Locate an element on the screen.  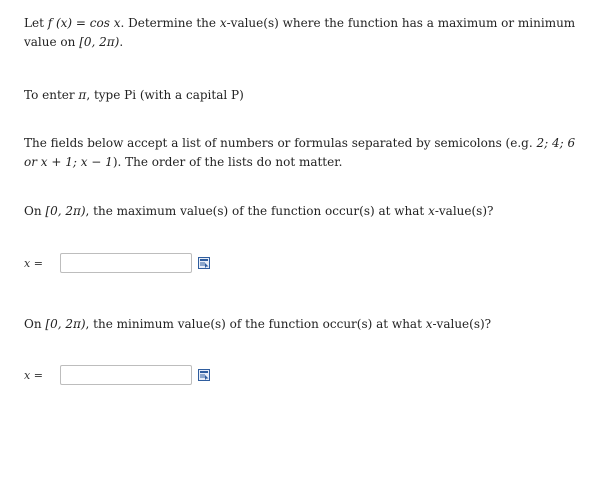
max-answer-row: x = is located at coordinates (117, 263).